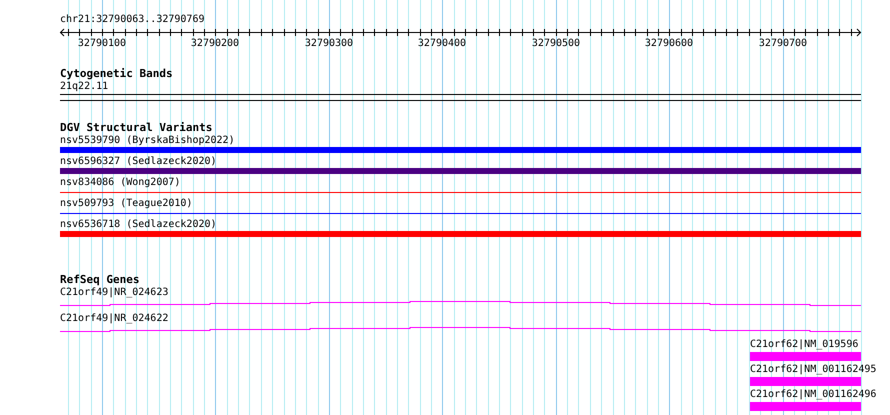  I want to click on feature-label: nsv509793 (Teague2010), so click(127, 203).